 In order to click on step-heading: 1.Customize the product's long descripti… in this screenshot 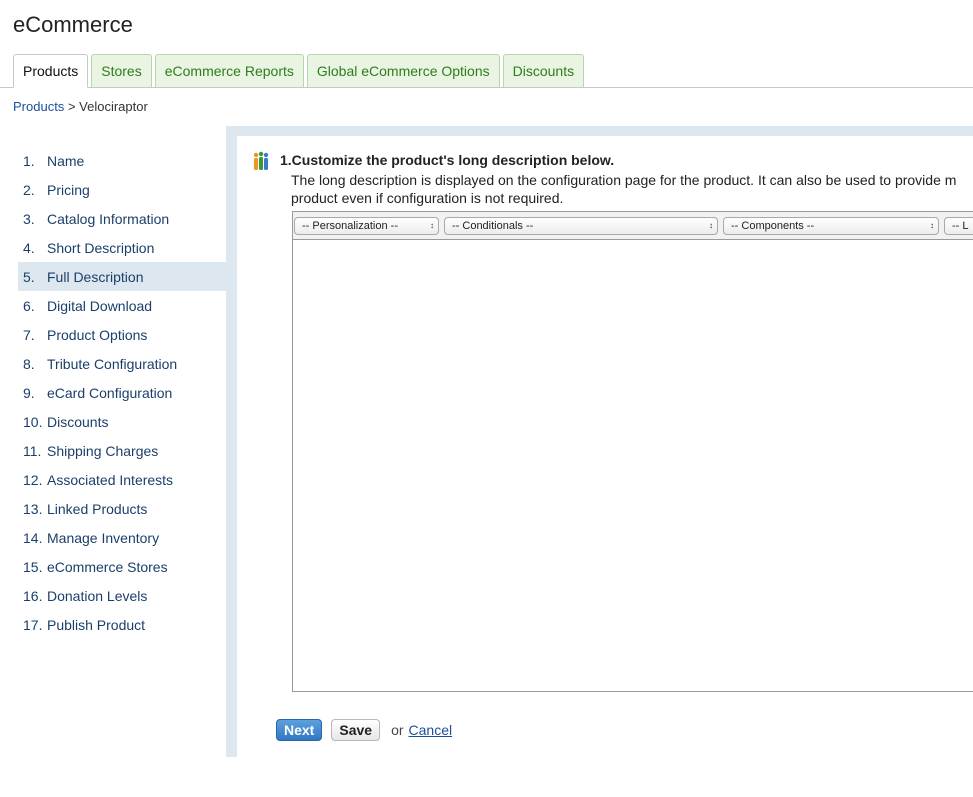, I will do `click(447, 160)`.